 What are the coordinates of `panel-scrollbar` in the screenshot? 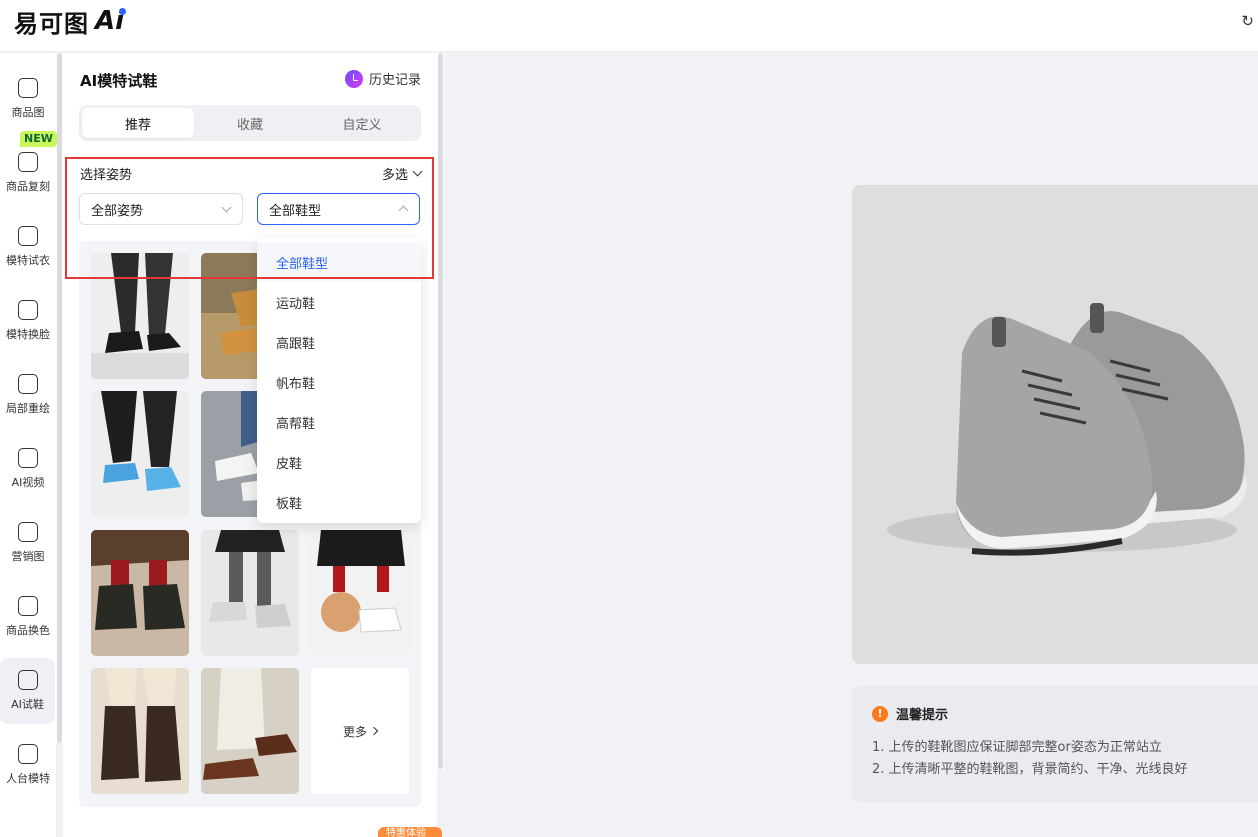 It's located at (440, 411).